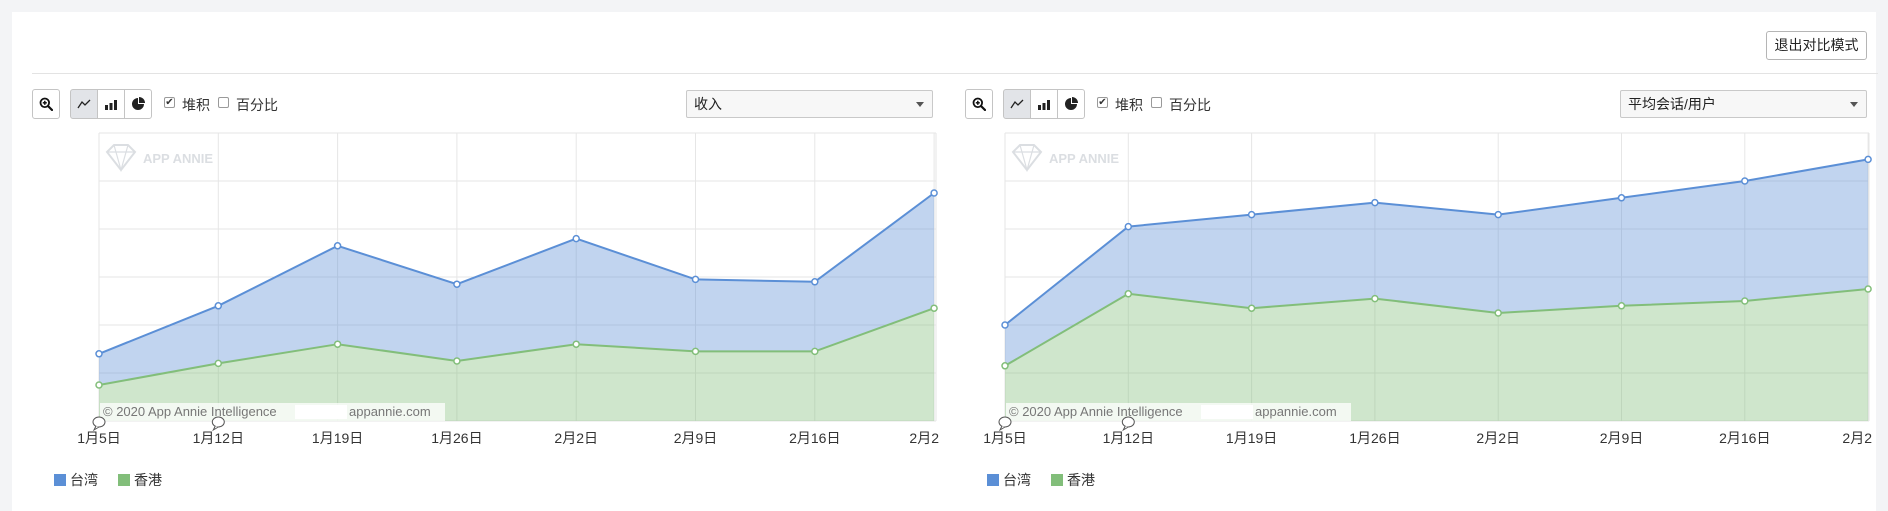  Describe the element at coordinates (1816, 45) in the screenshot. I see `exit-compare-button: 退出对比模式` at that location.